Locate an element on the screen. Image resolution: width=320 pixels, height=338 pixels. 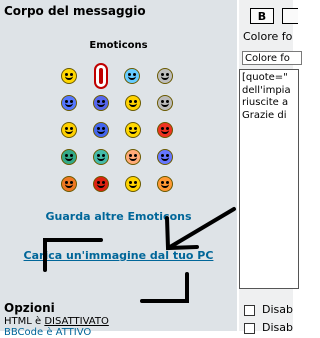
confused-face-icon is located at coordinates (69, 129).